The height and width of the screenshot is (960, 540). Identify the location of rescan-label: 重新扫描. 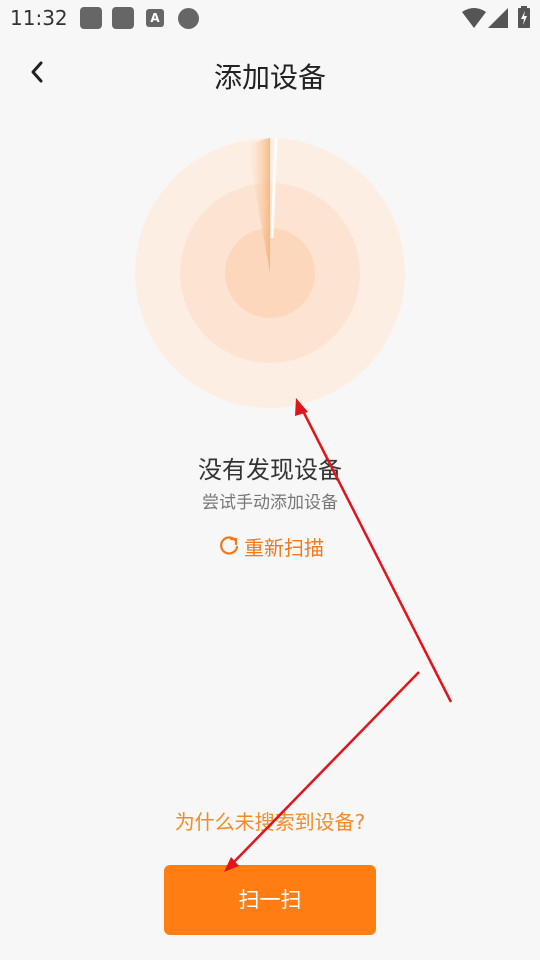
(284, 547).